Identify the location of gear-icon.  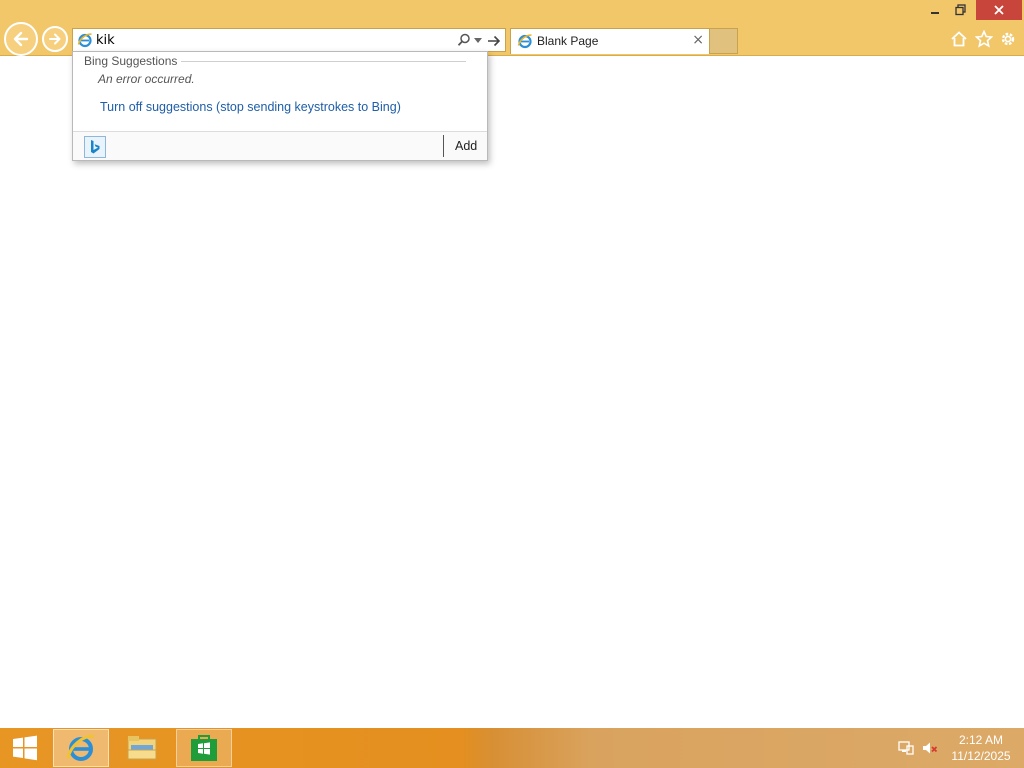
(1008, 39).